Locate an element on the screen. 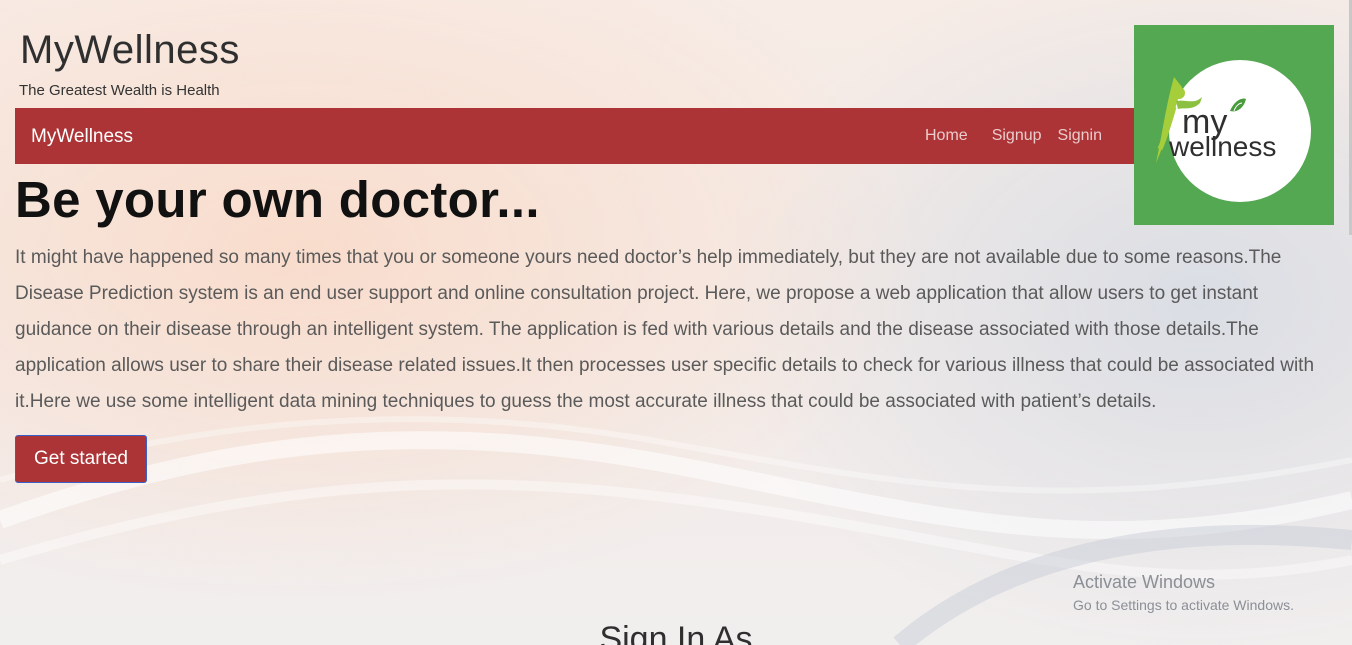  get-started-button: Get started is located at coordinates (81, 459).